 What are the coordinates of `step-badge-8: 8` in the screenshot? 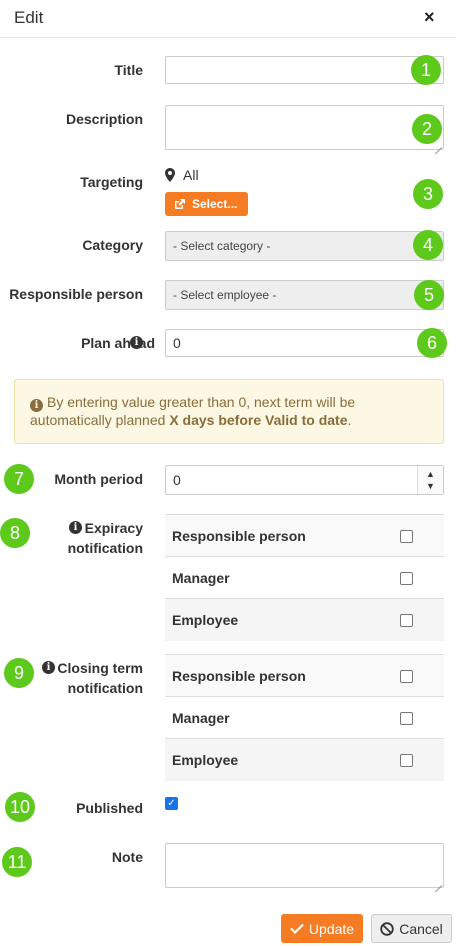 It's located at (15, 533).